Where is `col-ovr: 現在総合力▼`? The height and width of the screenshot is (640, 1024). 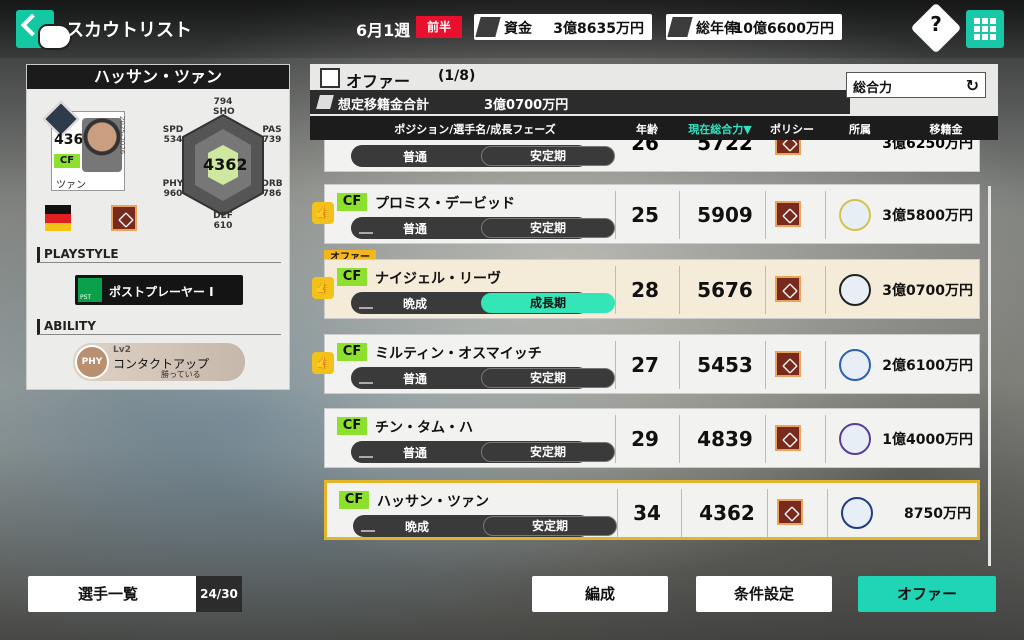 col-ovr: 現在総合力▼ is located at coordinates (720, 129).